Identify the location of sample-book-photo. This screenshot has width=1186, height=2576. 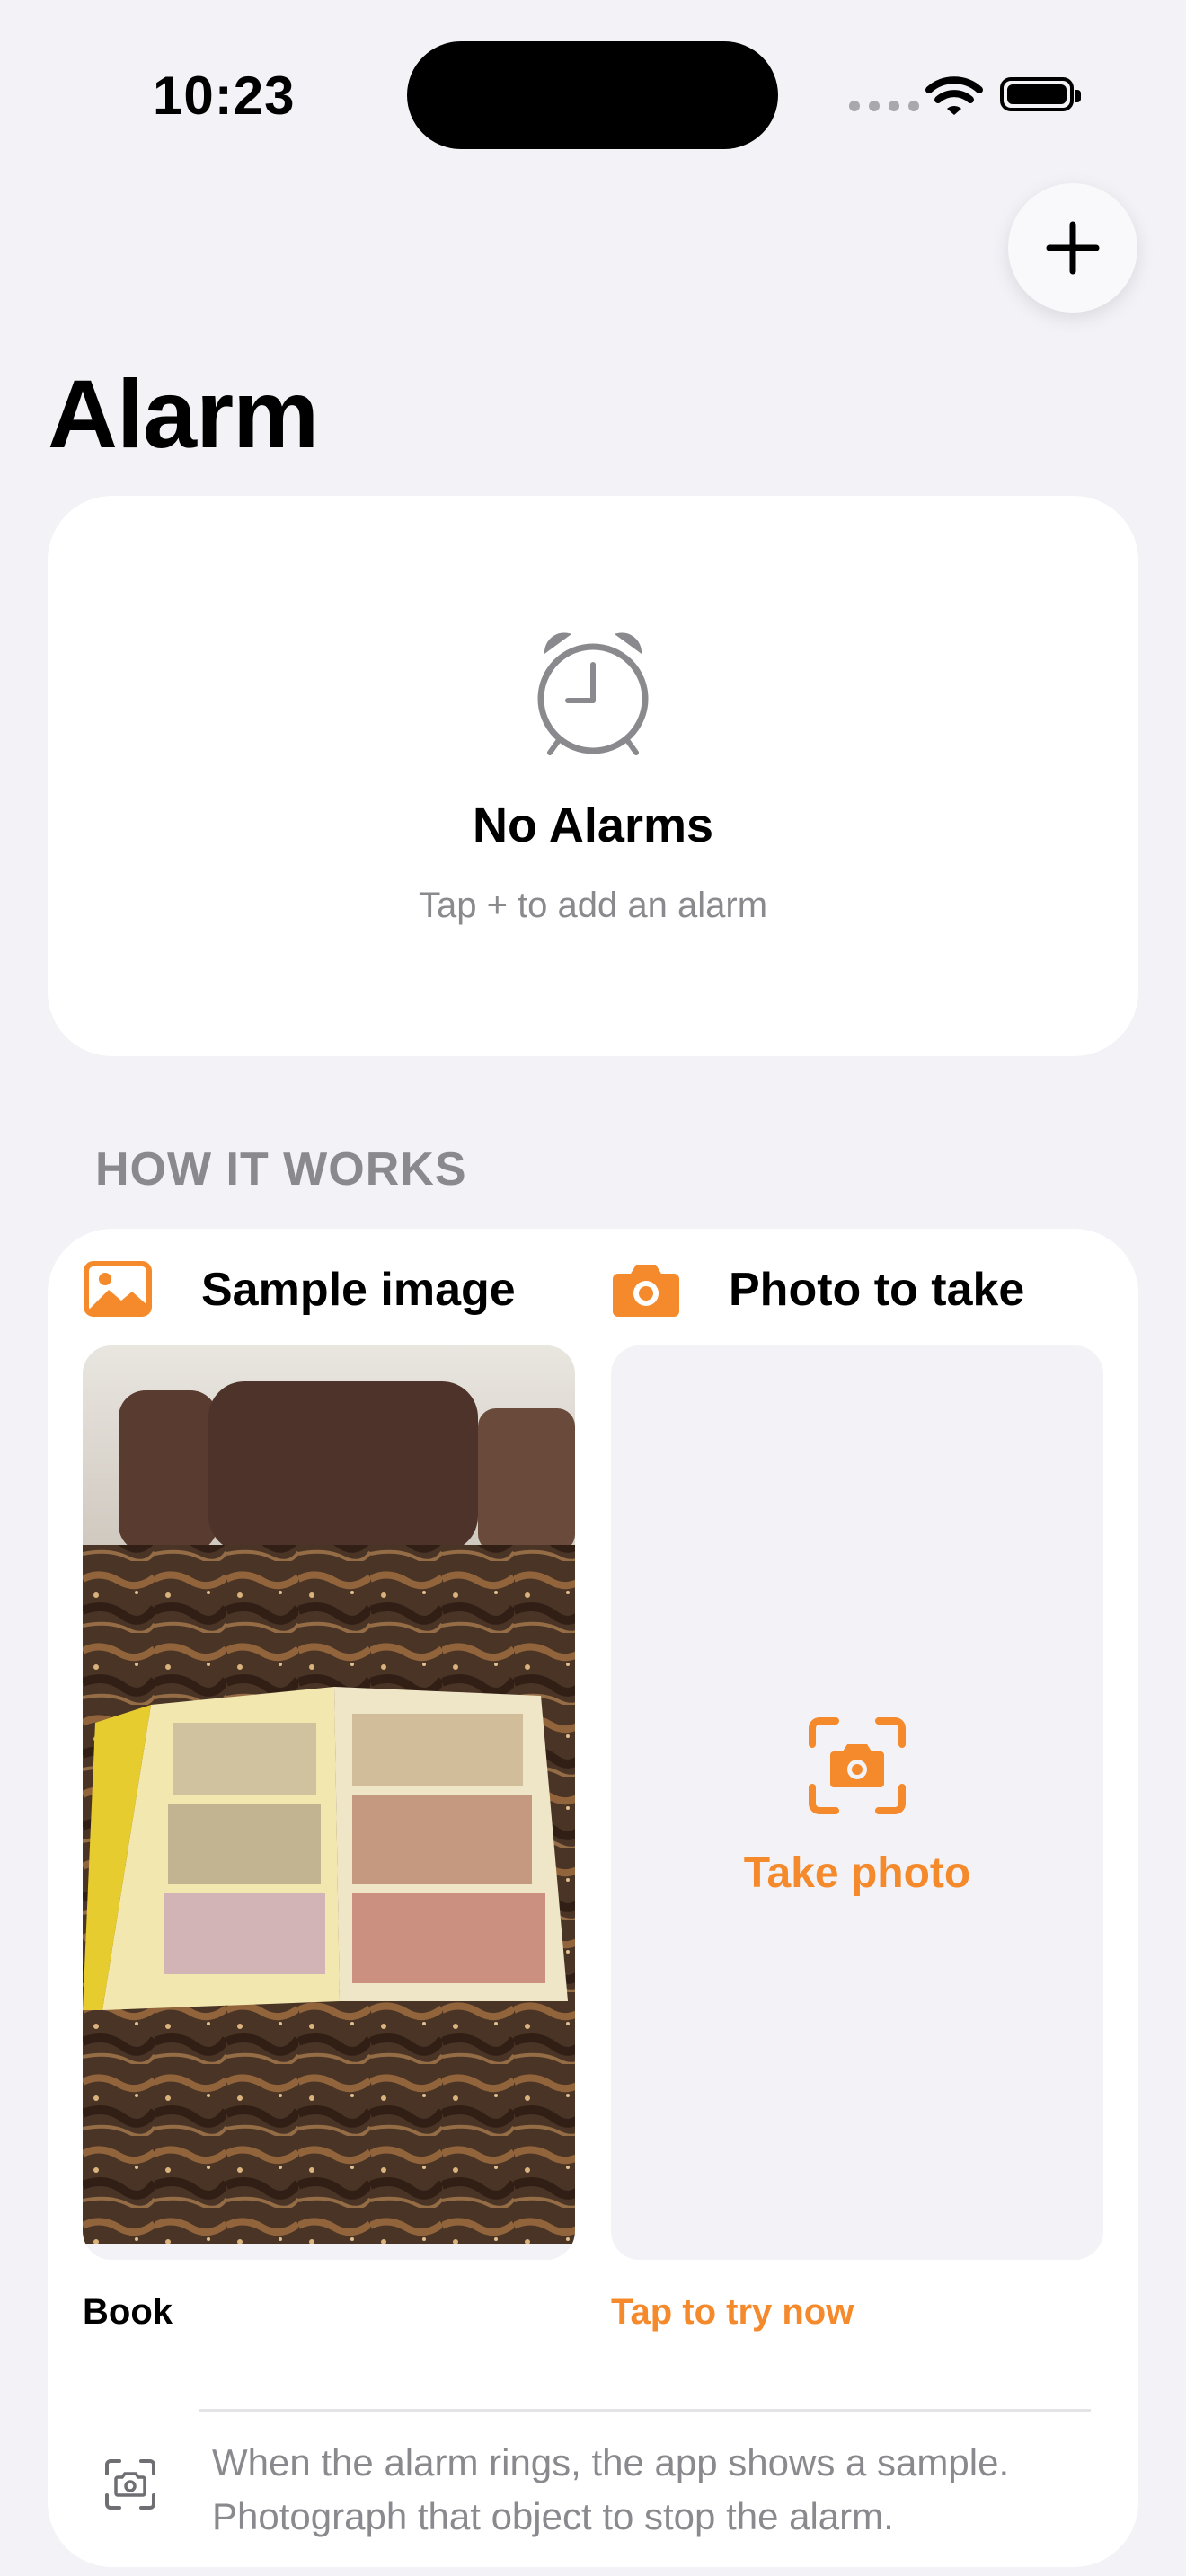
(329, 1794).